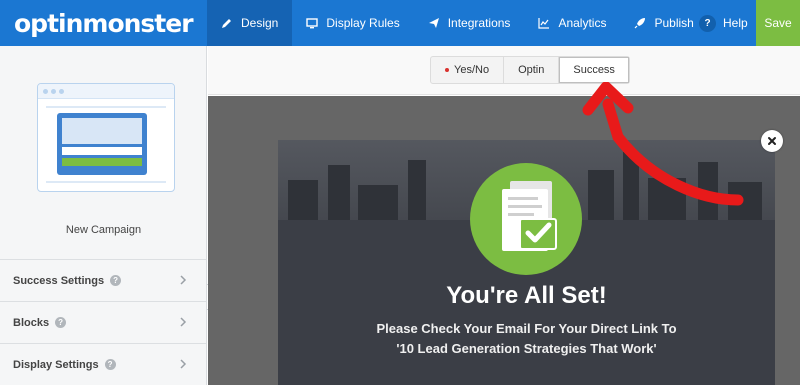 This screenshot has width=800, height=385. What do you see at coordinates (479, 23) in the screenshot?
I see `nav-integrations-label: Integrations` at bounding box center [479, 23].